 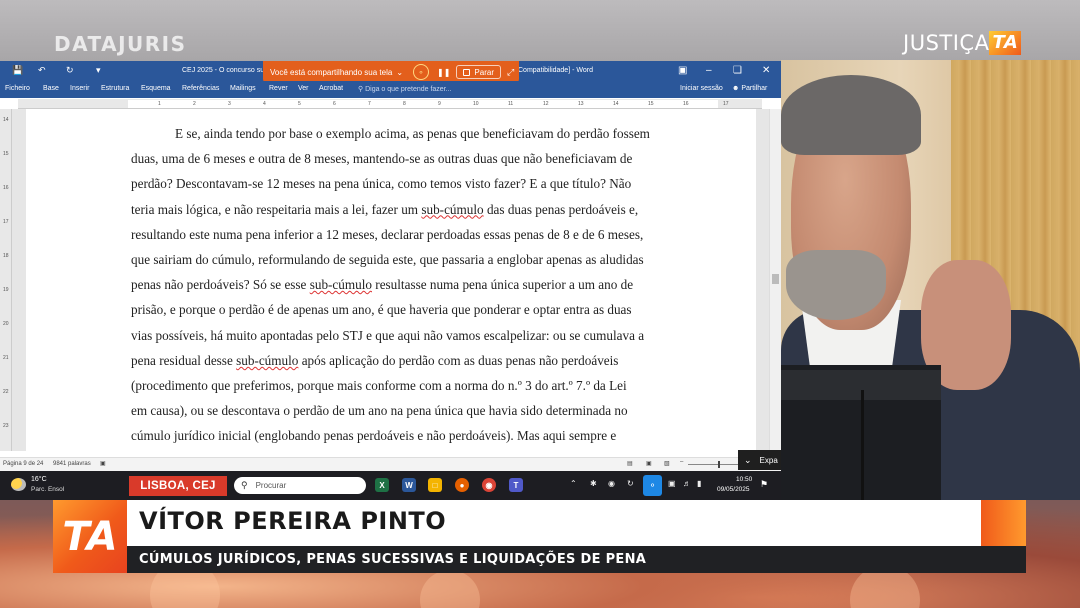 I want to click on tab-acrobat: Acrobat, so click(x=331, y=88).